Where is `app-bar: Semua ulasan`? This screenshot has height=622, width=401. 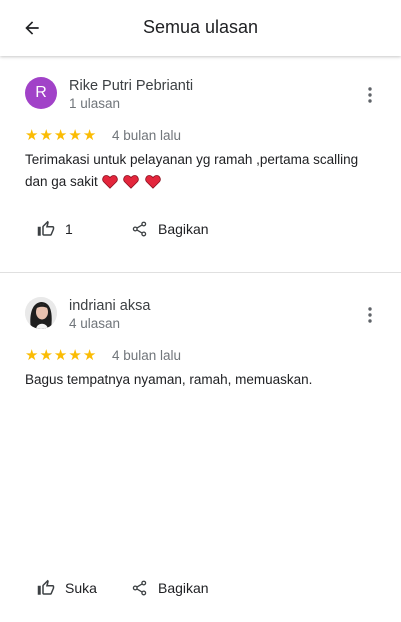 app-bar: Semua ulasan is located at coordinates (200, 28).